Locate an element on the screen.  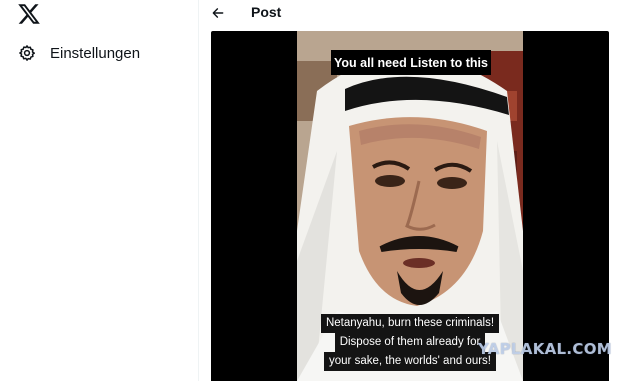
arrow-left-icon is located at coordinates (218, 13).